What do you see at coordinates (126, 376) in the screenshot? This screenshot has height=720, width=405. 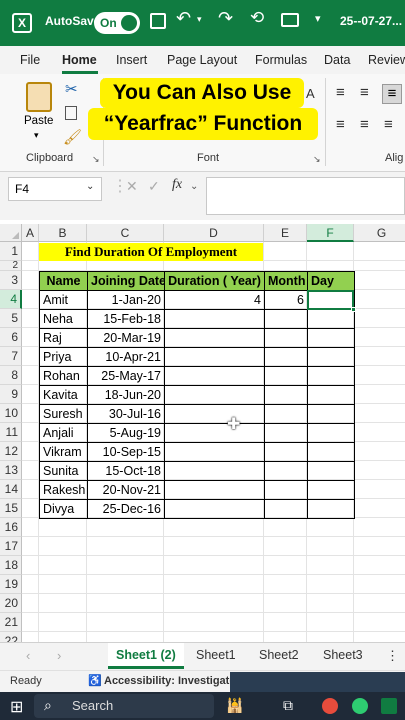 I see `table-cell: 25-May-17` at bounding box center [126, 376].